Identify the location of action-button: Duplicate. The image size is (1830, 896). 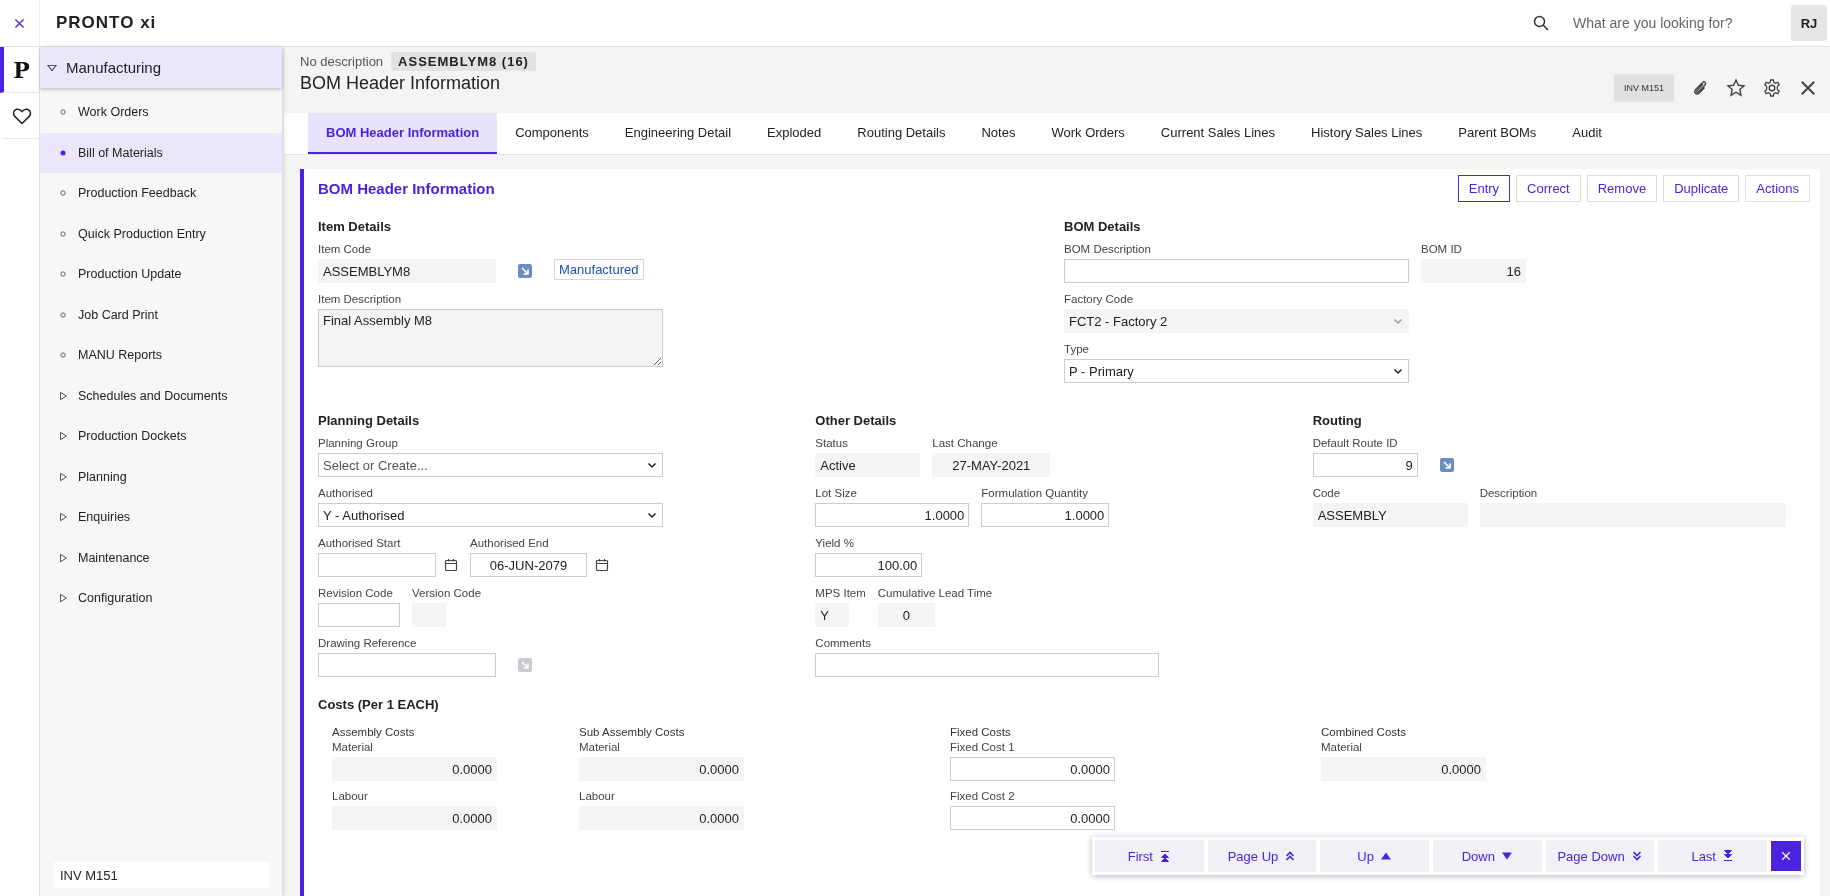
(1701, 188).